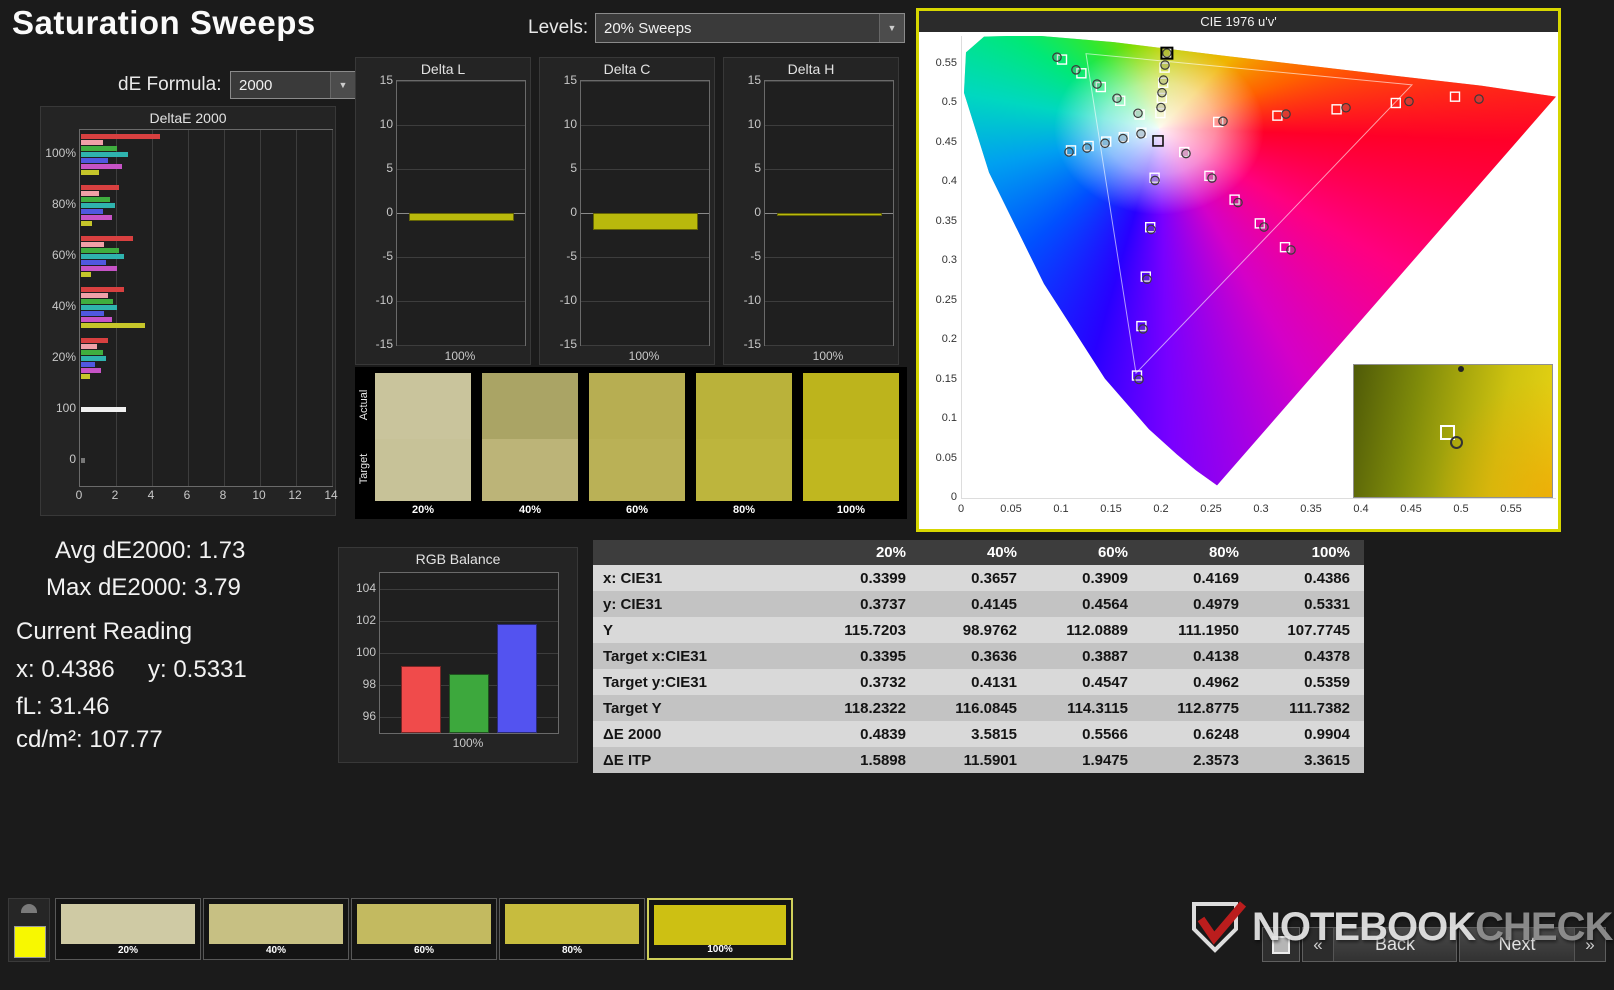  What do you see at coordinates (293, 85) in the screenshot?
I see `de-formula-dropdown: 2000 ▼` at bounding box center [293, 85].